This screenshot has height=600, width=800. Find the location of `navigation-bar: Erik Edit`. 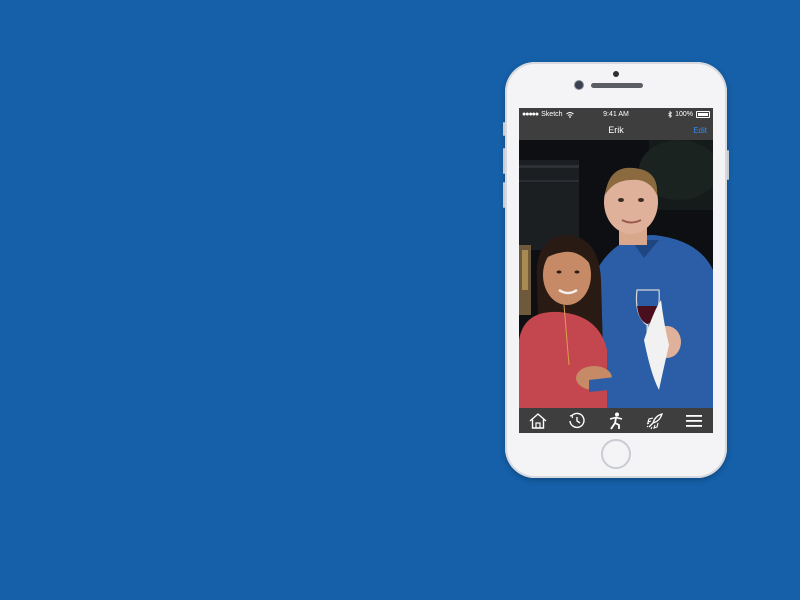

navigation-bar: Erik Edit is located at coordinates (616, 131).